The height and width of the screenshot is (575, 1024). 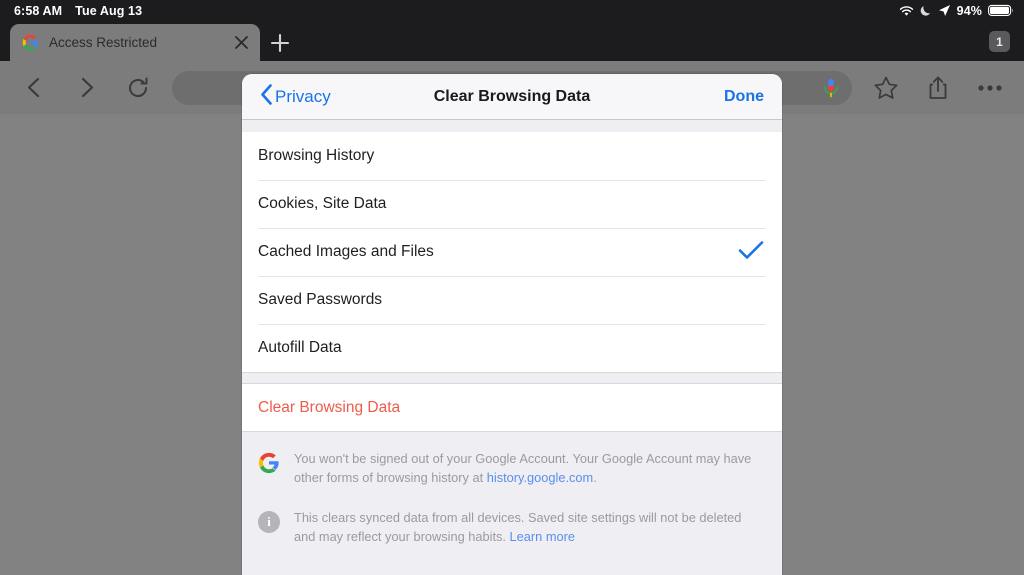 I want to click on status-time: 6:58 AM, so click(x=38, y=10).